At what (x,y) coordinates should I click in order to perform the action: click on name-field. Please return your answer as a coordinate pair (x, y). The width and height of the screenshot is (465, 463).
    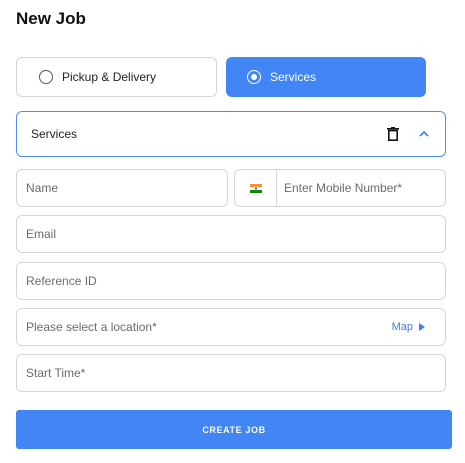
    Looking at the image, I should click on (122, 188).